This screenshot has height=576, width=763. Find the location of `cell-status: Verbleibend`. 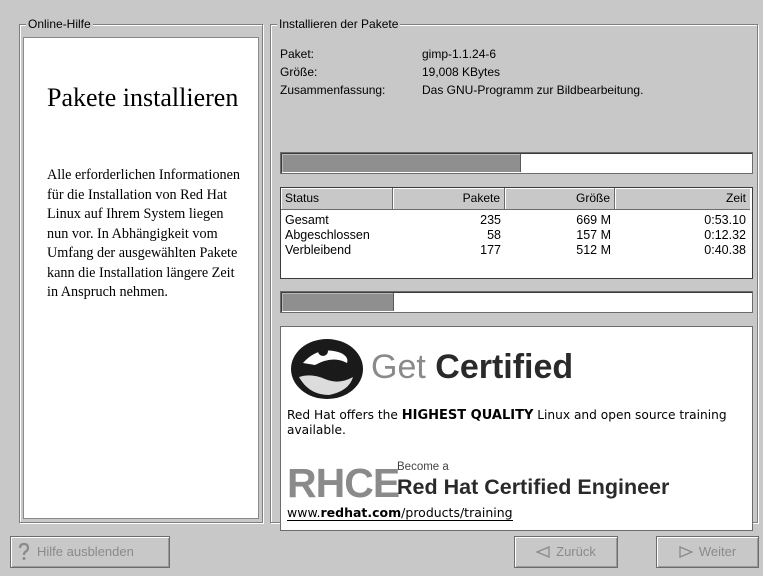

cell-status: Verbleibend is located at coordinates (318, 250).